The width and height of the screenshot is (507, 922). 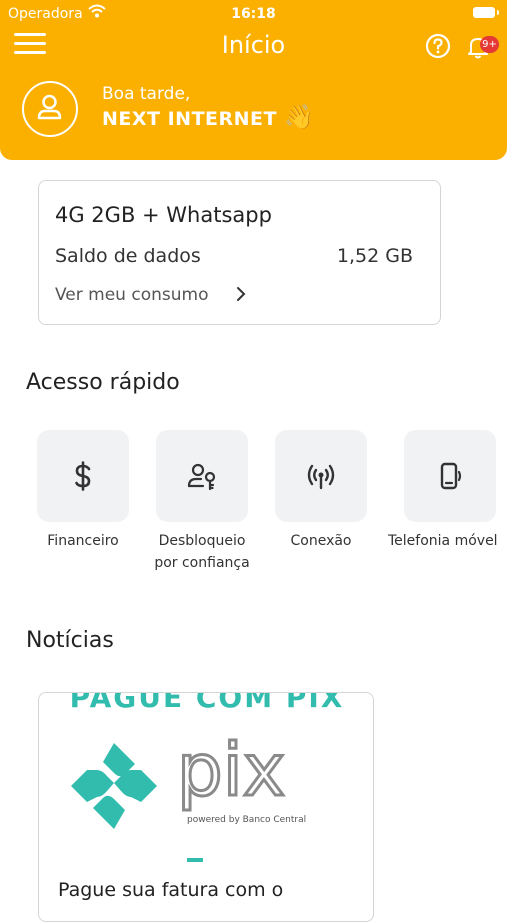 I want to click on user-name: NEXT INTERNET, so click(x=189, y=119).